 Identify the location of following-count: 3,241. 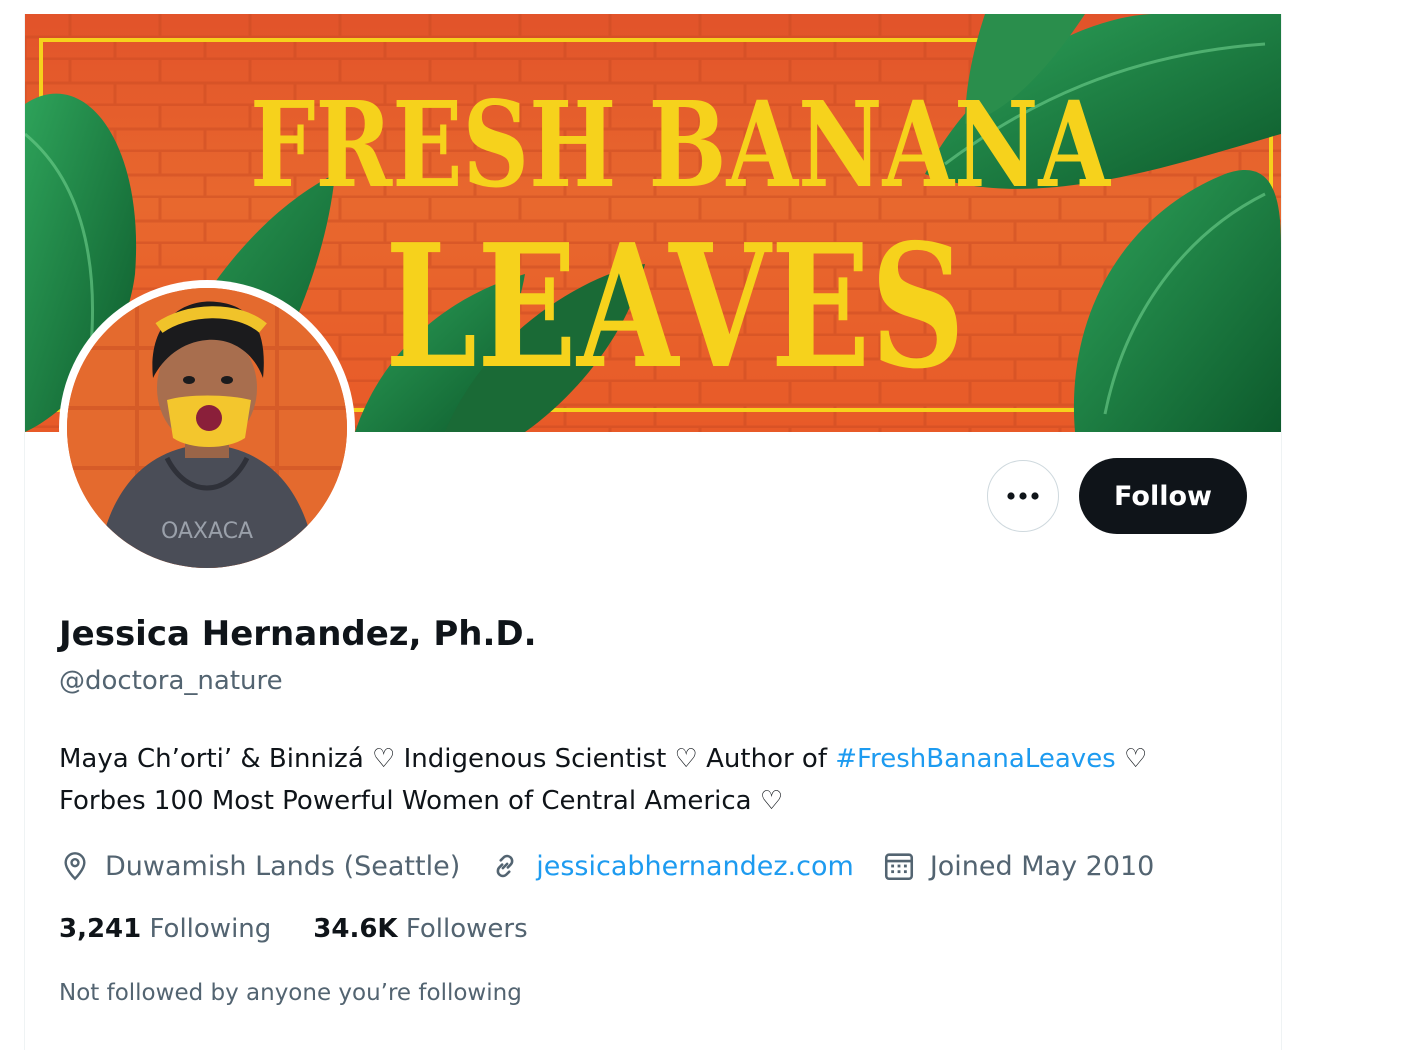
(100, 929).